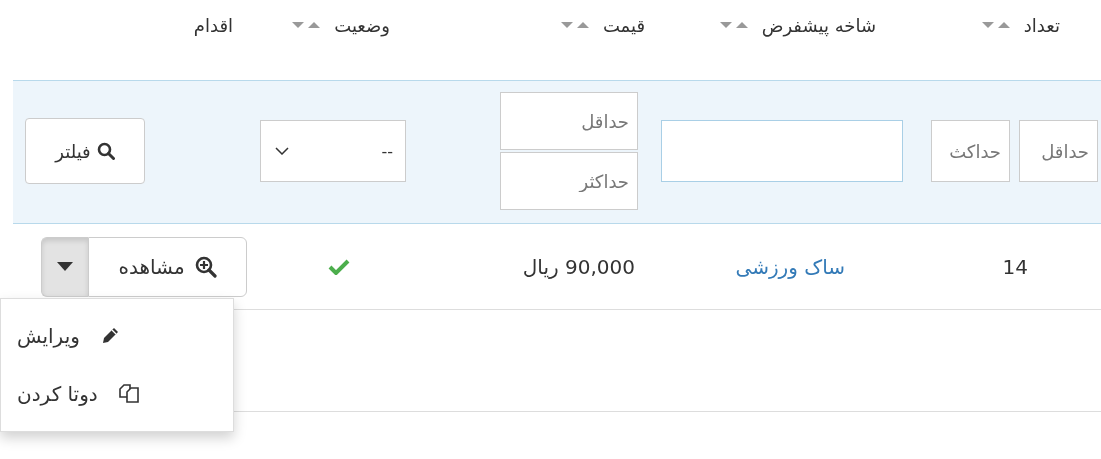  I want to click on menu-item: ویرایش, so click(48, 336).